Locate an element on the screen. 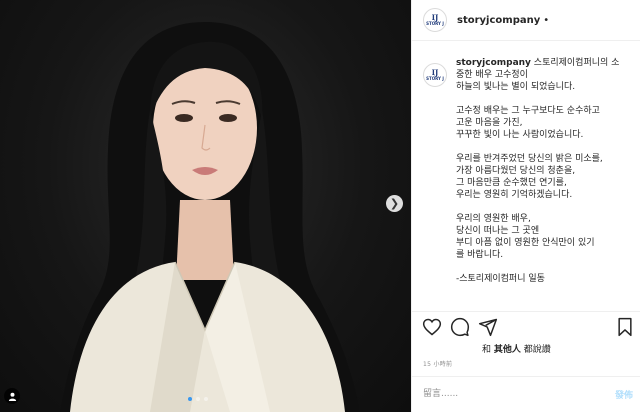  post-timestamp: 15 小時前 is located at coordinates (437, 363).